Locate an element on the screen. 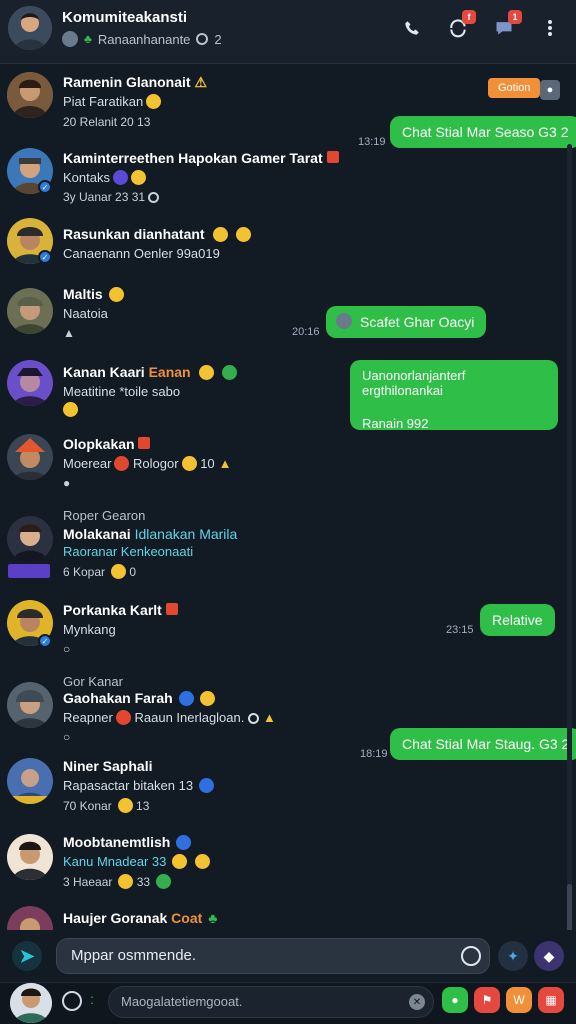 This screenshot has width=576, height=1024. chat-badge: 1 is located at coordinates (515, 17).